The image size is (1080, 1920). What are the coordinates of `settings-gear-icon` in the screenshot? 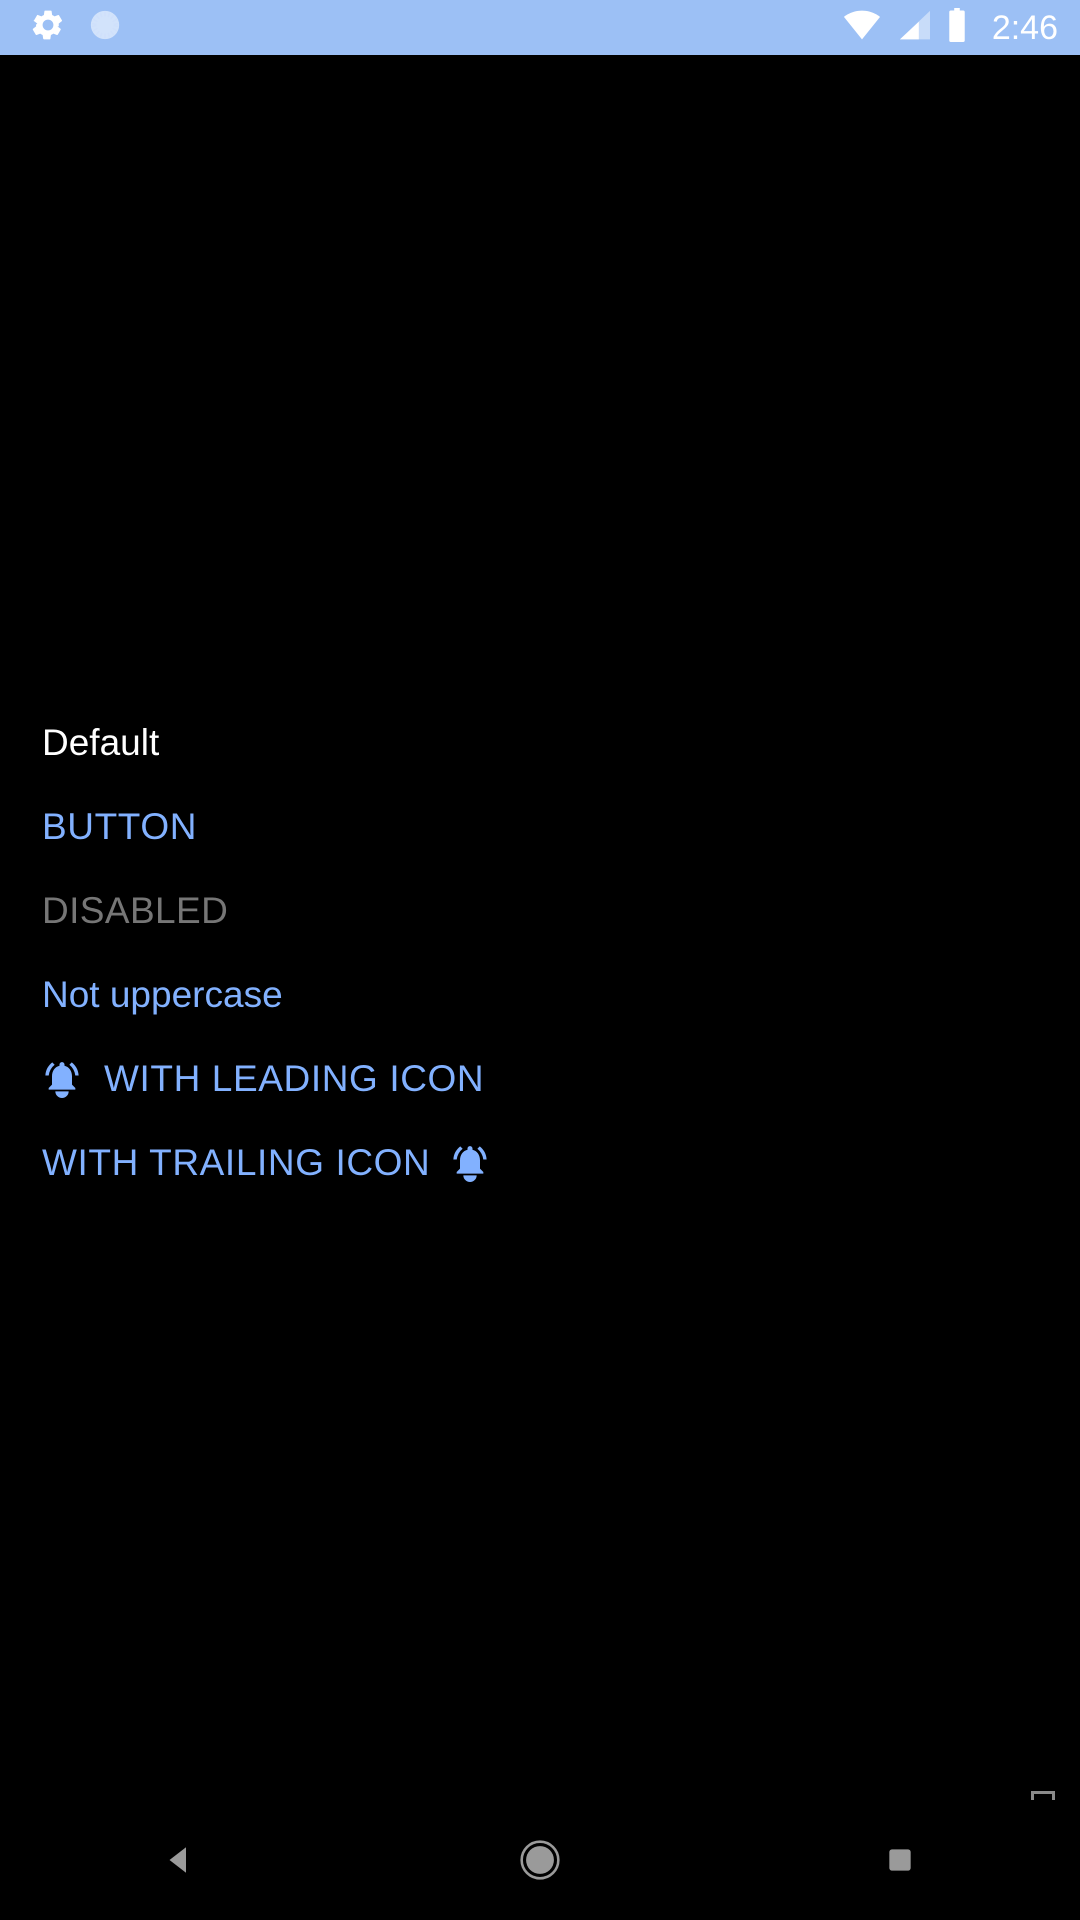 It's located at (48, 27).